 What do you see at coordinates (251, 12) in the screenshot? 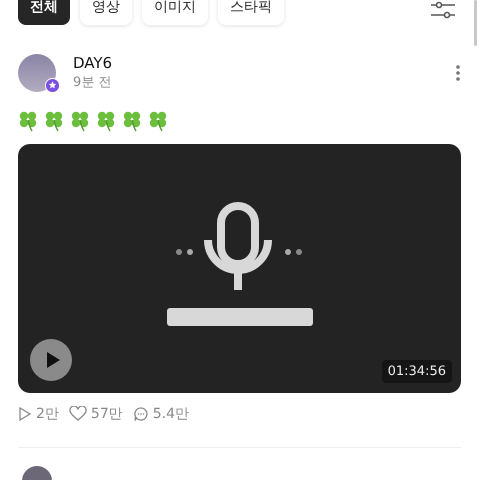
I see `filter-tab: 스타픽` at bounding box center [251, 12].